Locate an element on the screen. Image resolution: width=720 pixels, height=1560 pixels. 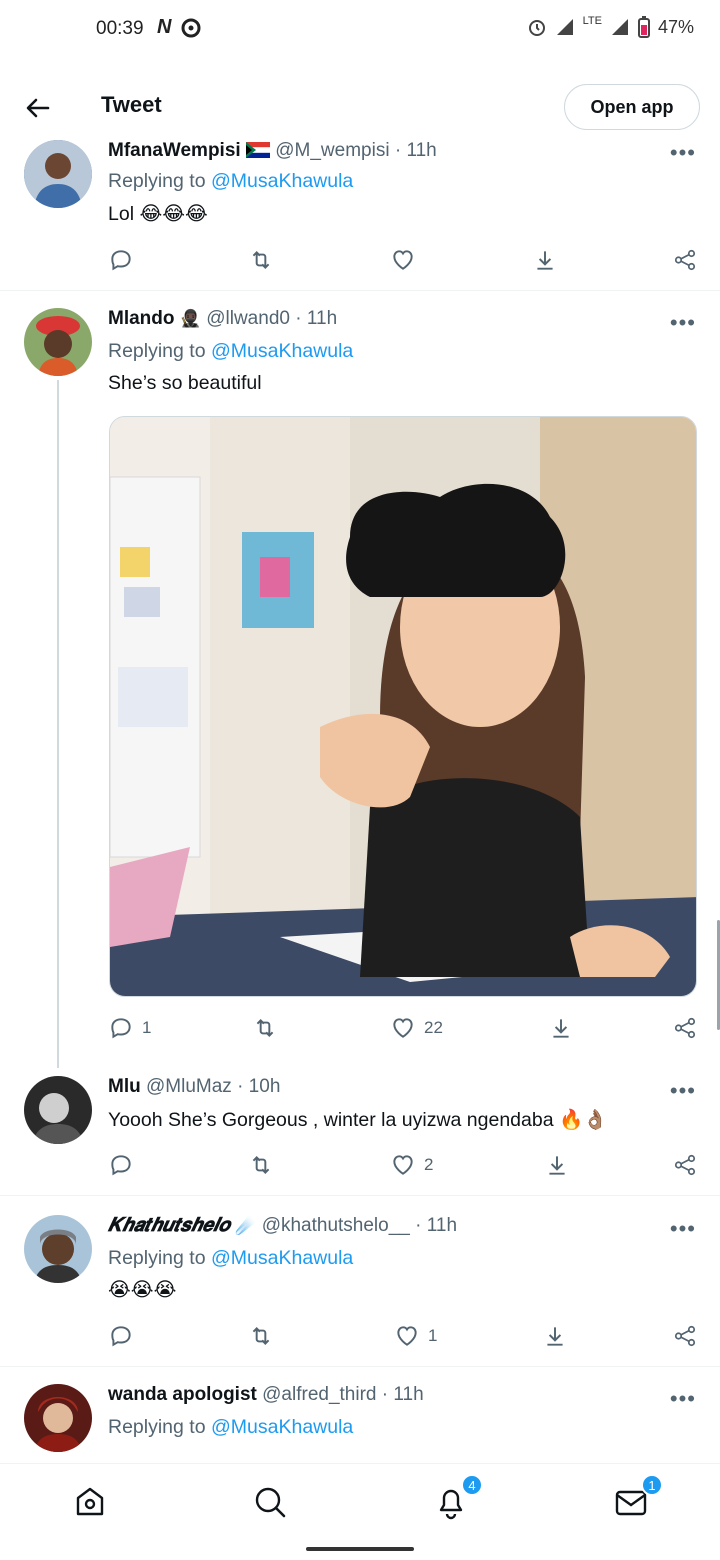
app-notification-icon is located at coordinates (191, 27).